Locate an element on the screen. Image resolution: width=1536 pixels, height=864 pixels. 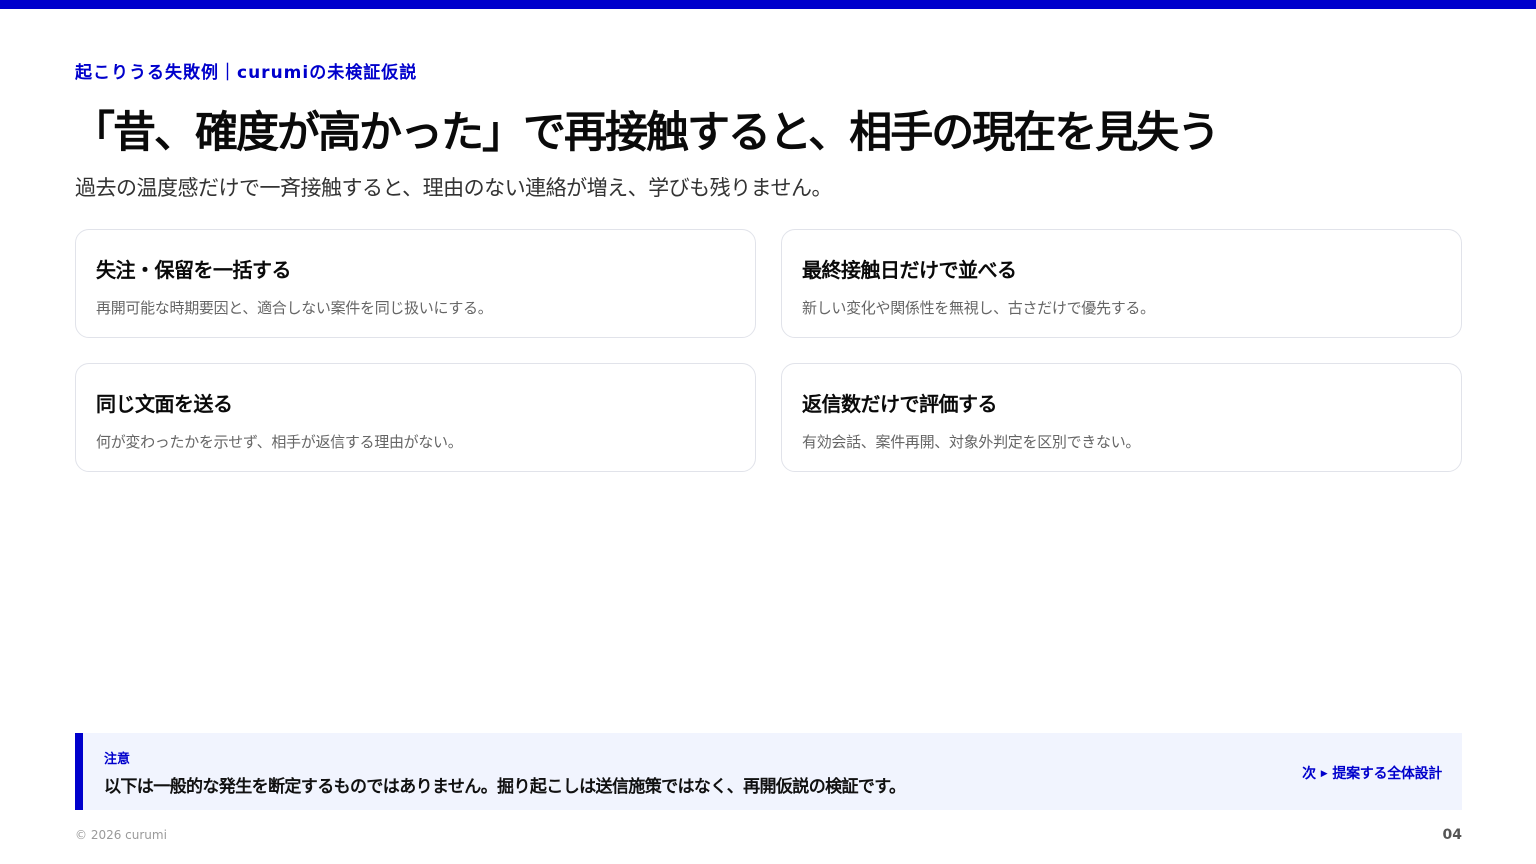
failure-card: 同じ文面を送る 何が変わったかを示せず、相手が返信する理由がない。 is located at coordinates (415, 417).